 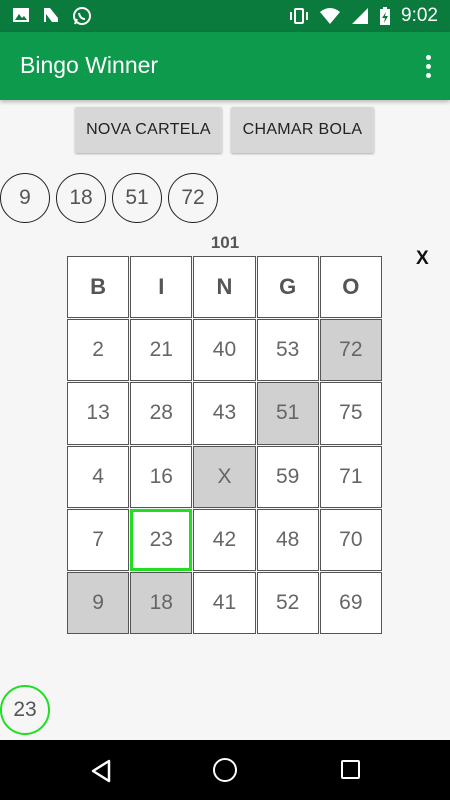 What do you see at coordinates (299, 16) in the screenshot?
I see `vibrate-icon` at bounding box center [299, 16].